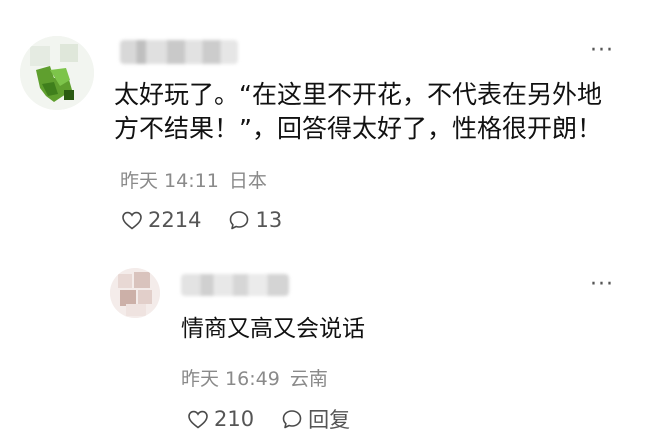 The height and width of the screenshot is (446, 650). What do you see at coordinates (254, 220) in the screenshot?
I see `reply-button: 13` at bounding box center [254, 220].